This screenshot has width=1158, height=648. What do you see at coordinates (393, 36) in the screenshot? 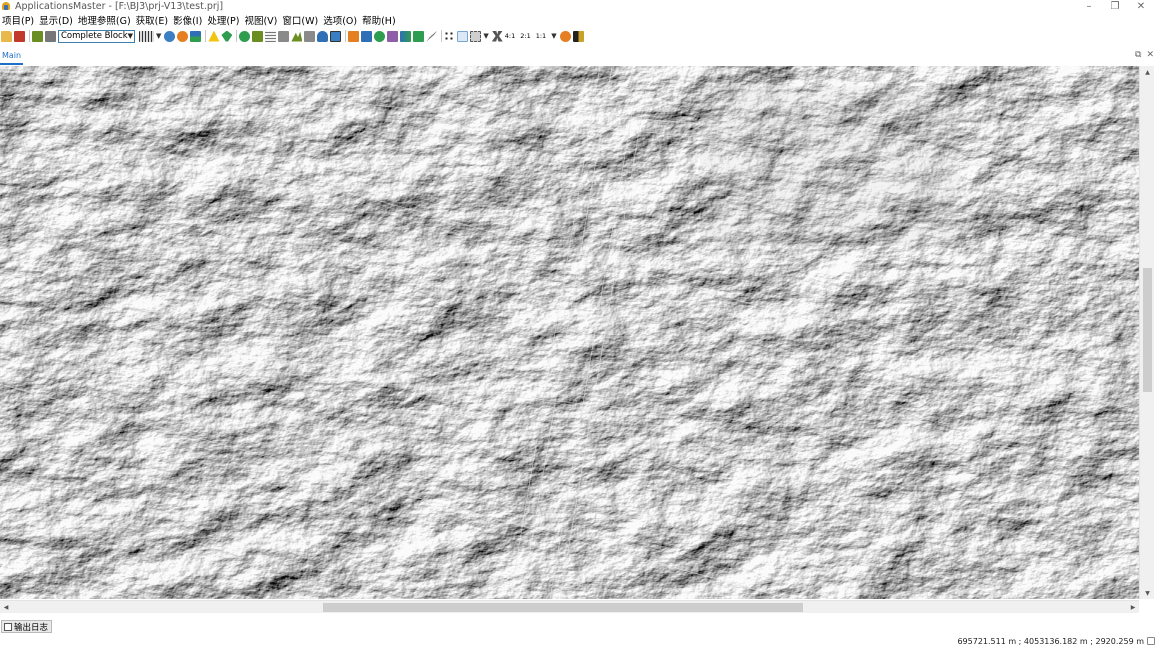
I see `stack-icon` at bounding box center [393, 36].